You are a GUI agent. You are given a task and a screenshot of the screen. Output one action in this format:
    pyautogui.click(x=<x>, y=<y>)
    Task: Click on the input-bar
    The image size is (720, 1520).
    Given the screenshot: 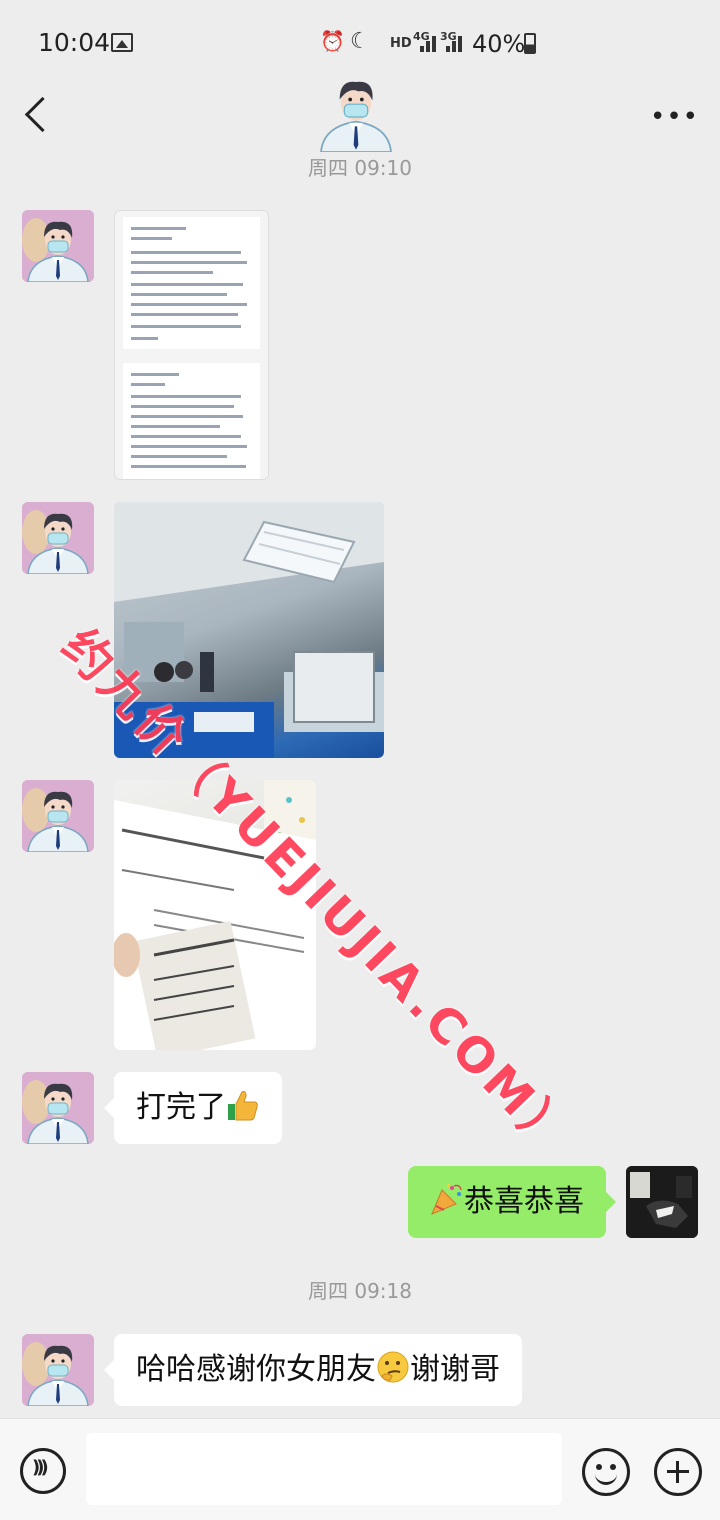 What is the action you would take?
    pyautogui.click(x=360, y=1469)
    